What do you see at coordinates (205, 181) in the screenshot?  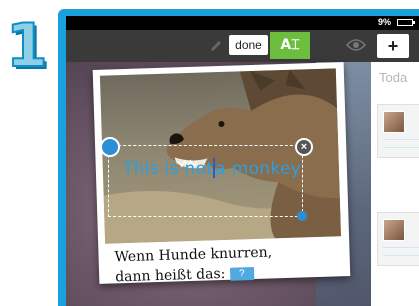 I see `text-box: This is not a monkey` at bounding box center [205, 181].